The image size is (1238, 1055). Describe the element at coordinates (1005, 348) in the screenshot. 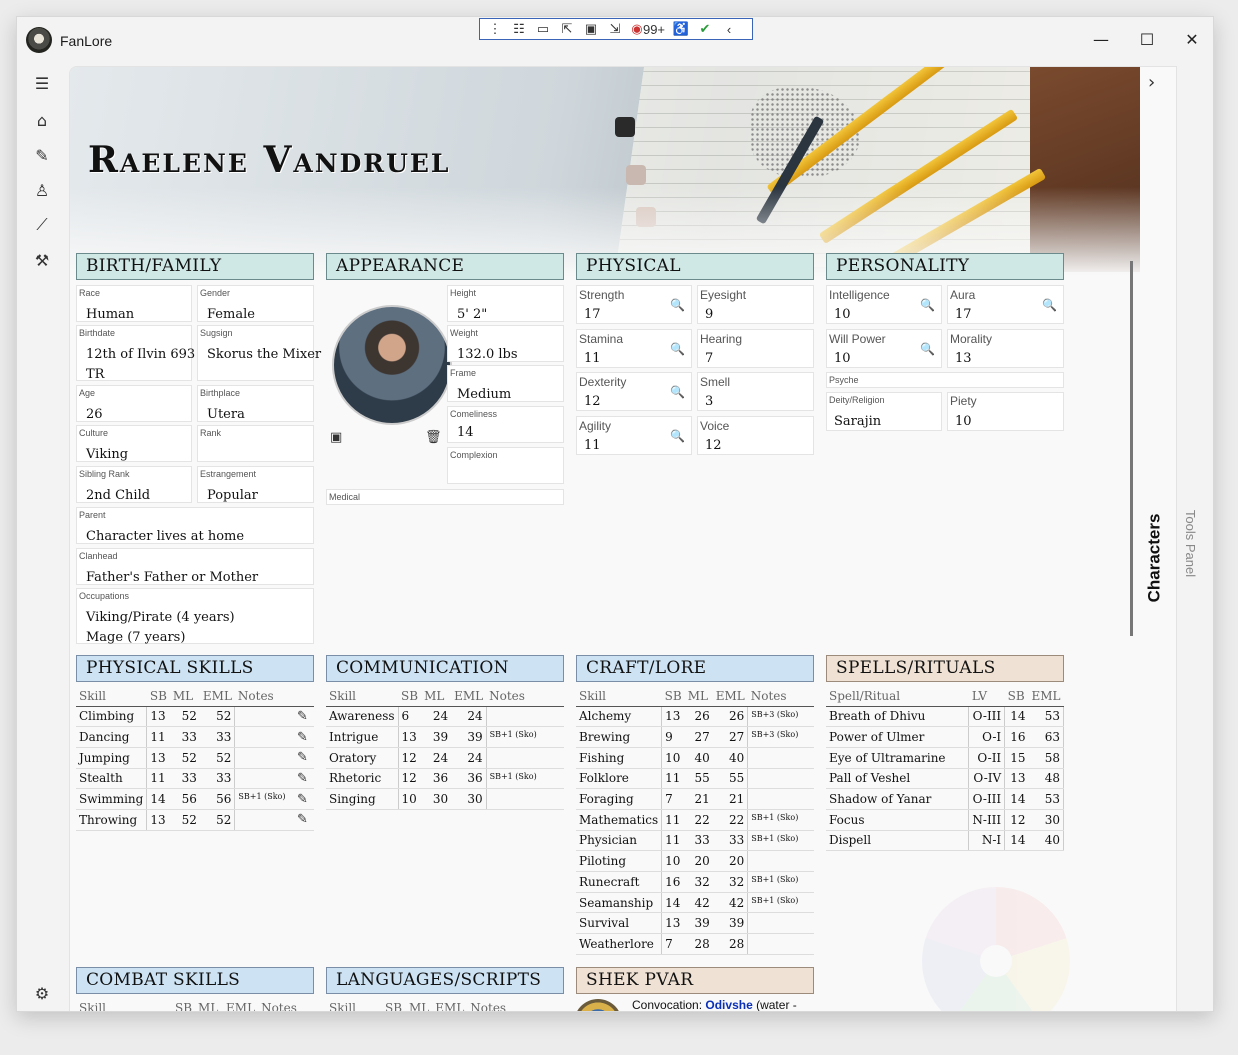

I see `morality-field: Morality 13` at that location.